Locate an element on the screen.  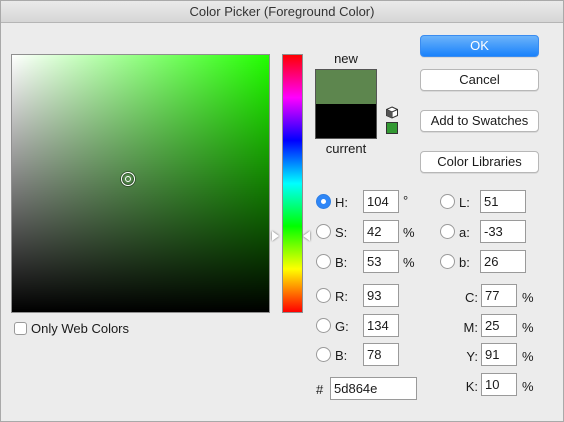
radio-red is located at coordinates (323, 295).